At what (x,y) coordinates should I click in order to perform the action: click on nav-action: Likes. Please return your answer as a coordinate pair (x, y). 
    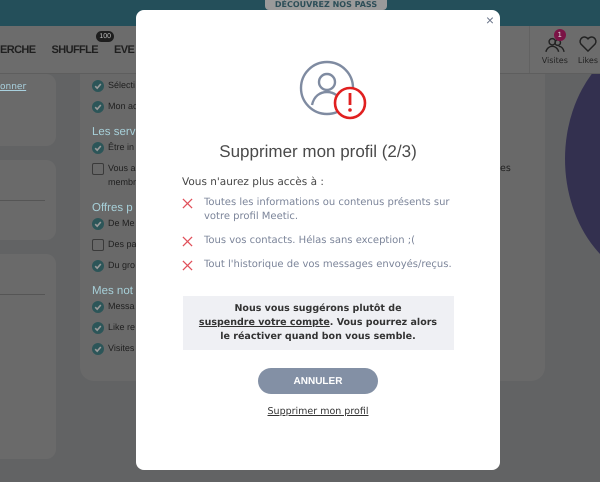
    Looking at the image, I should click on (588, 49).